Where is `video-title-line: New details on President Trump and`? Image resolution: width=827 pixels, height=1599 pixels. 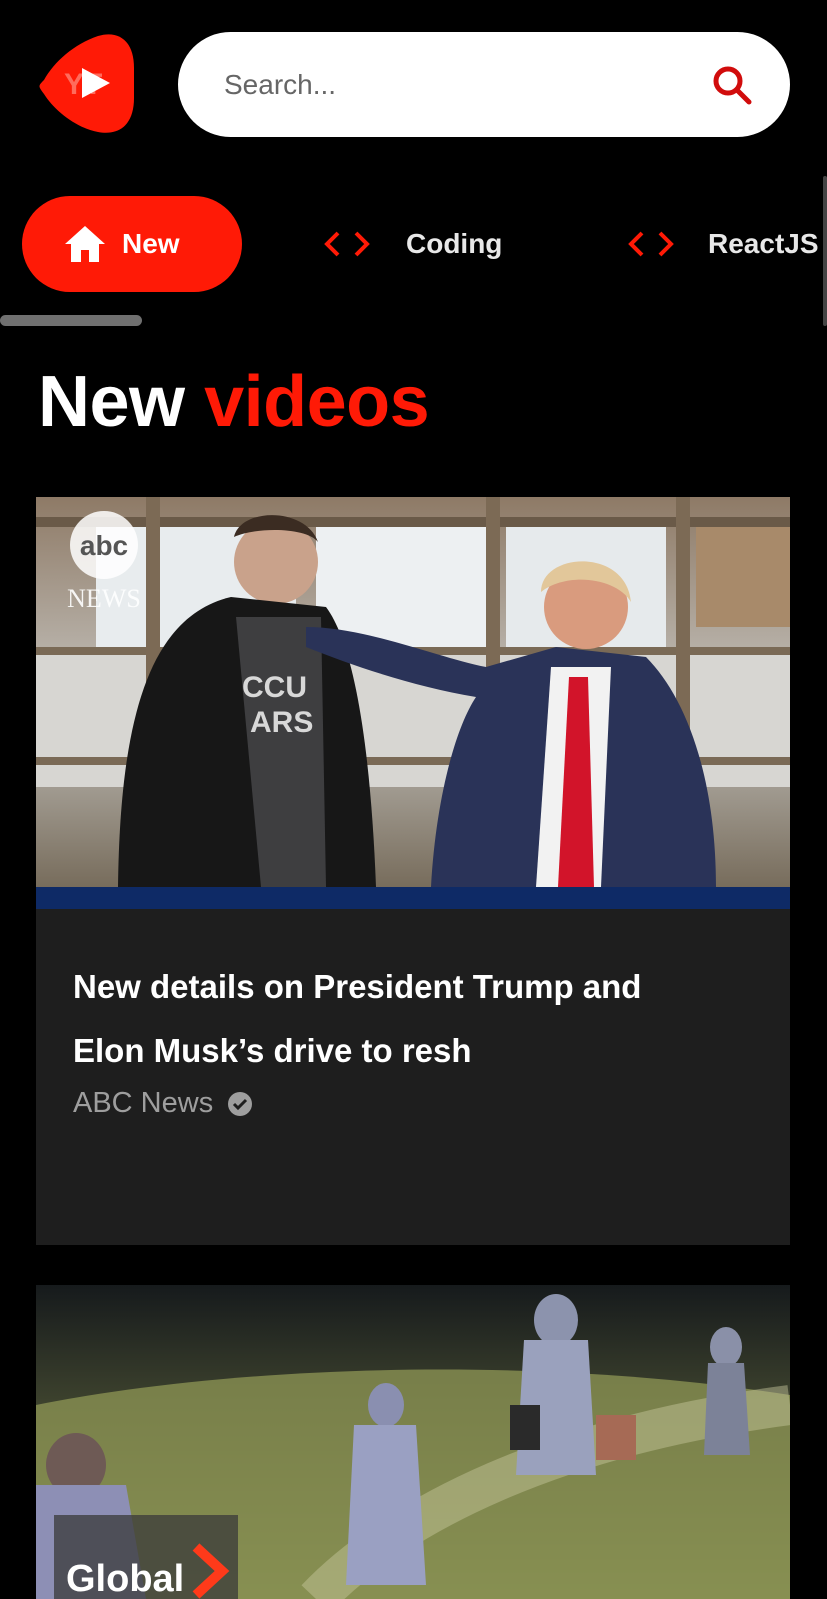 video-title-line: New details on President Trump and is located at coordinates (357, 986).